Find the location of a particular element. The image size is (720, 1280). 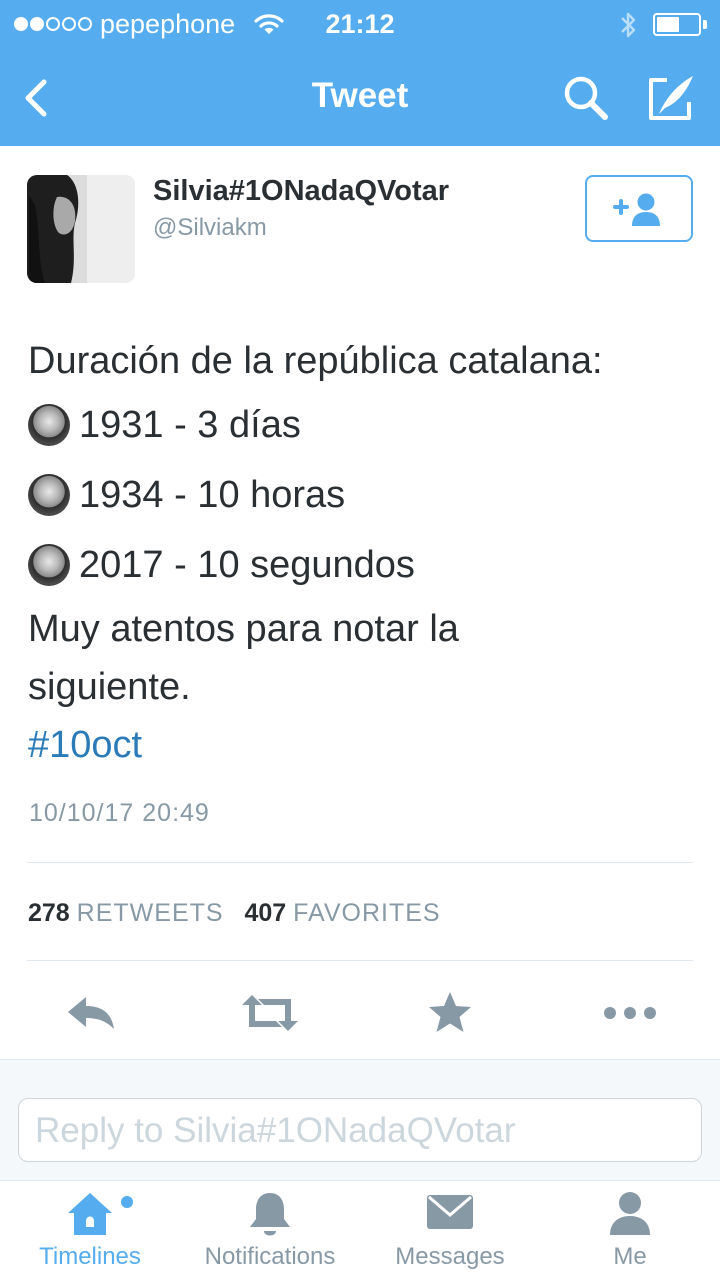

reply-button is located at coordinates (90, 1013).